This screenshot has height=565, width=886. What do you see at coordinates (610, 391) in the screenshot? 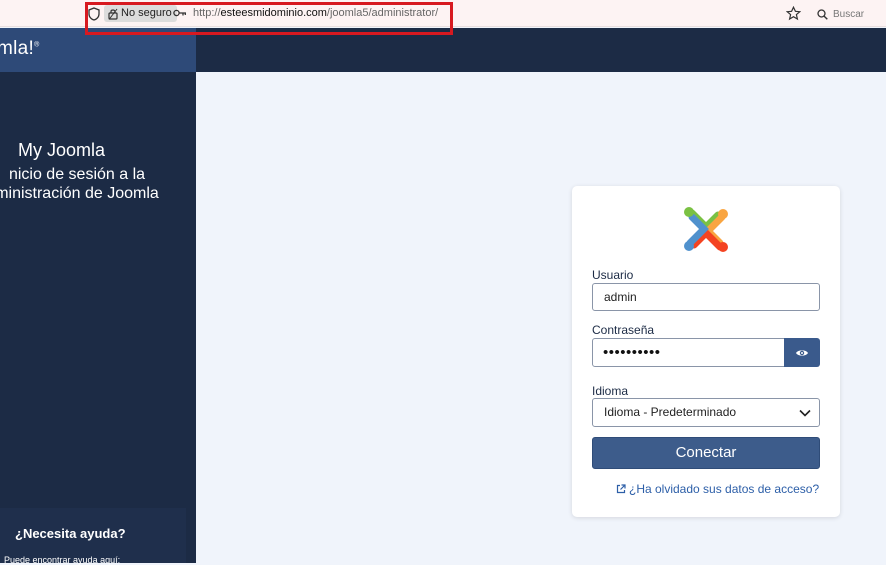
I see `language-label: Idioma` at bounding box center [610, 391].